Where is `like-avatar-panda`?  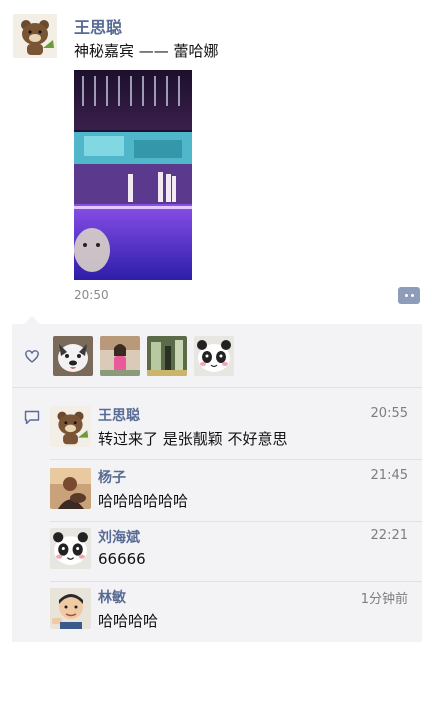
like-avatar-panda is located at coordinates (214, 356).